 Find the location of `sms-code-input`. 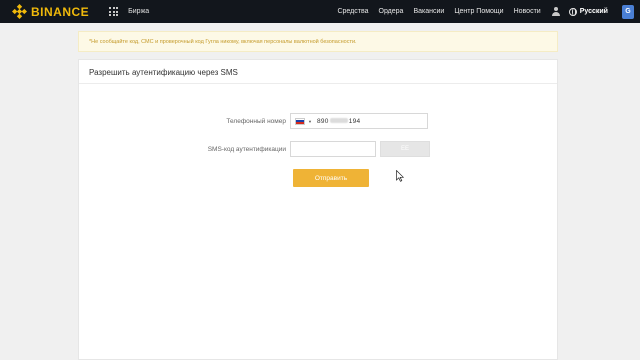

sms-code-input is located at coordinates (333, 149).